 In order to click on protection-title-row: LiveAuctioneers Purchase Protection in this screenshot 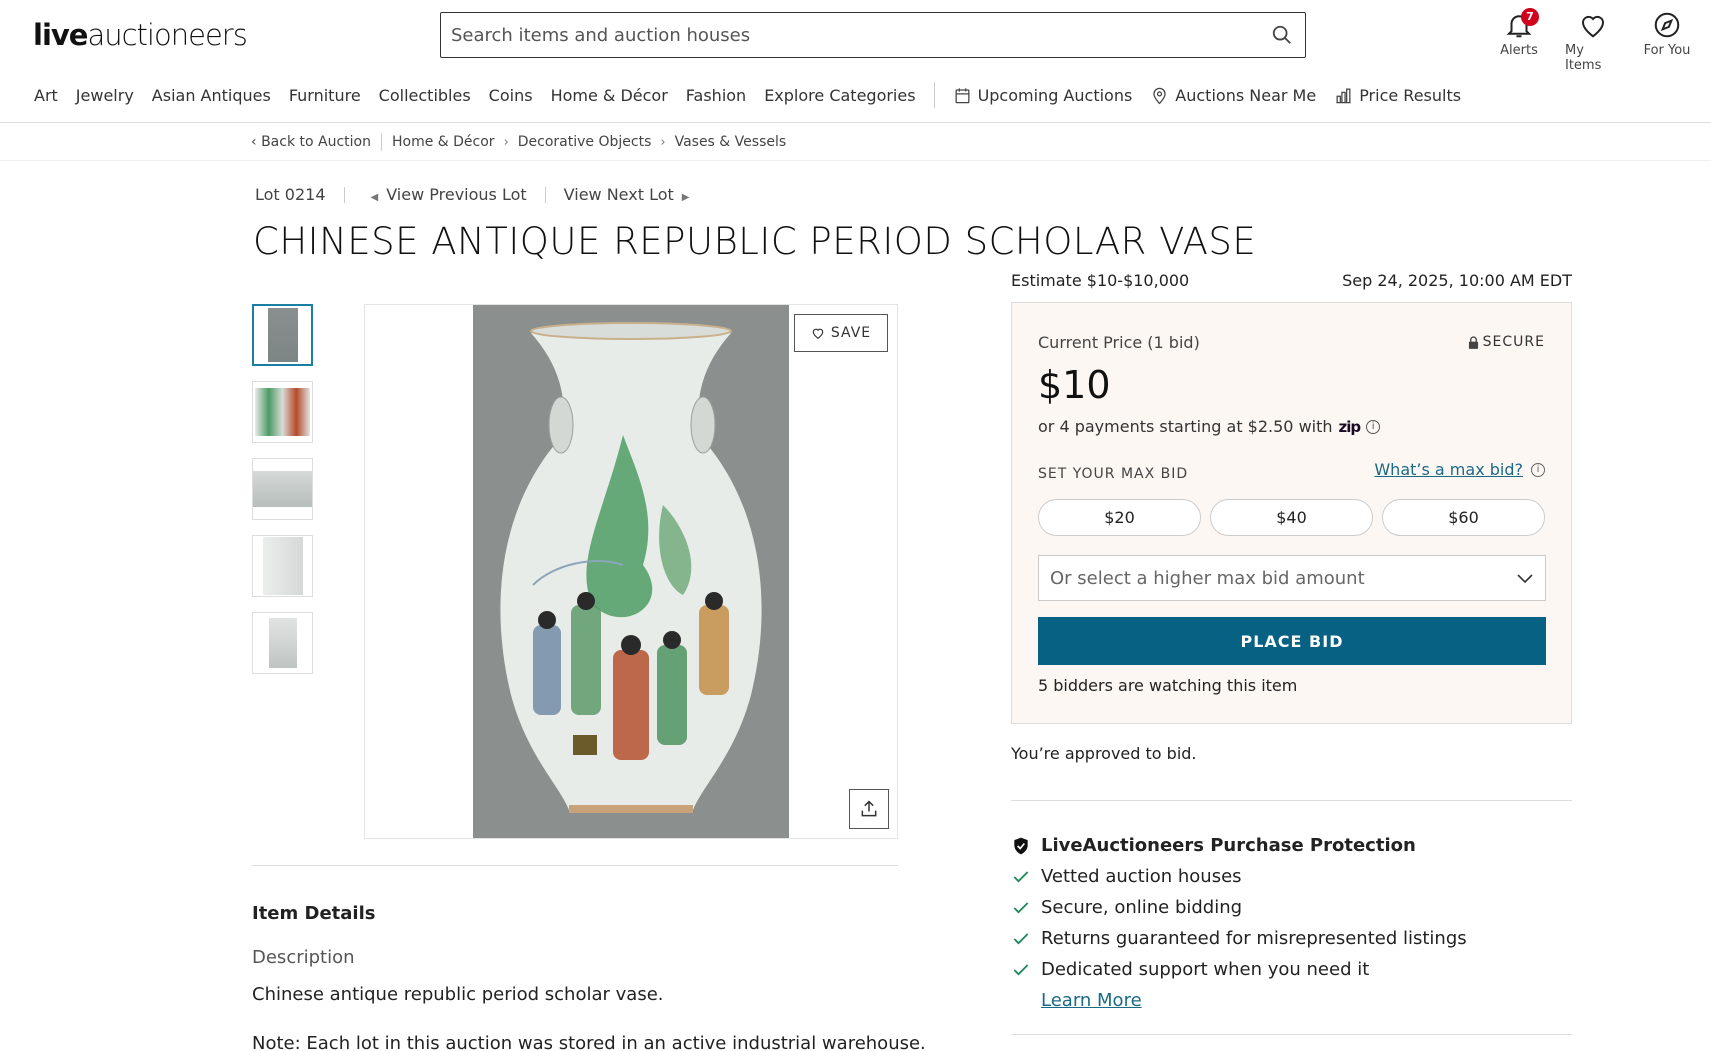, I will do `click(1239, 845)`.